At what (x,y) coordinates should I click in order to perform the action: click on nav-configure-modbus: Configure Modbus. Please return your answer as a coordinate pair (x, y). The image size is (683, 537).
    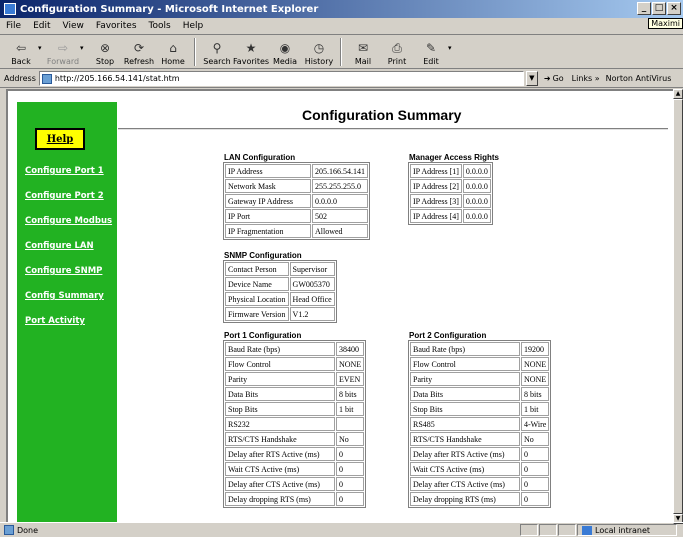
    Looking at the image, I should click on (68, 221).